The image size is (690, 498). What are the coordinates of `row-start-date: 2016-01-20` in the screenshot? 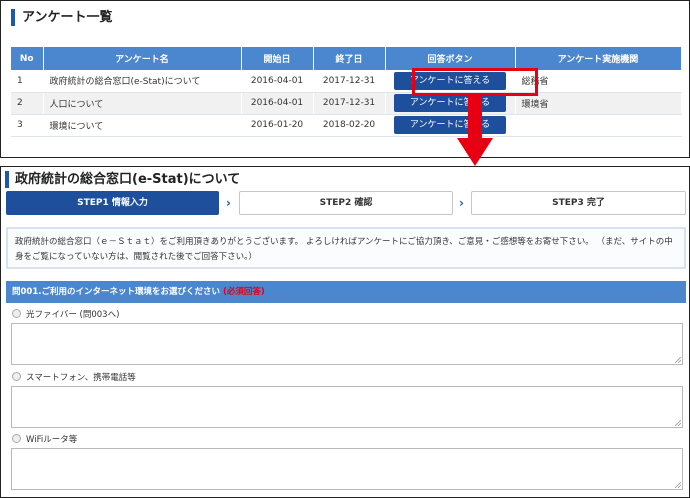 It's located at (277, 125).